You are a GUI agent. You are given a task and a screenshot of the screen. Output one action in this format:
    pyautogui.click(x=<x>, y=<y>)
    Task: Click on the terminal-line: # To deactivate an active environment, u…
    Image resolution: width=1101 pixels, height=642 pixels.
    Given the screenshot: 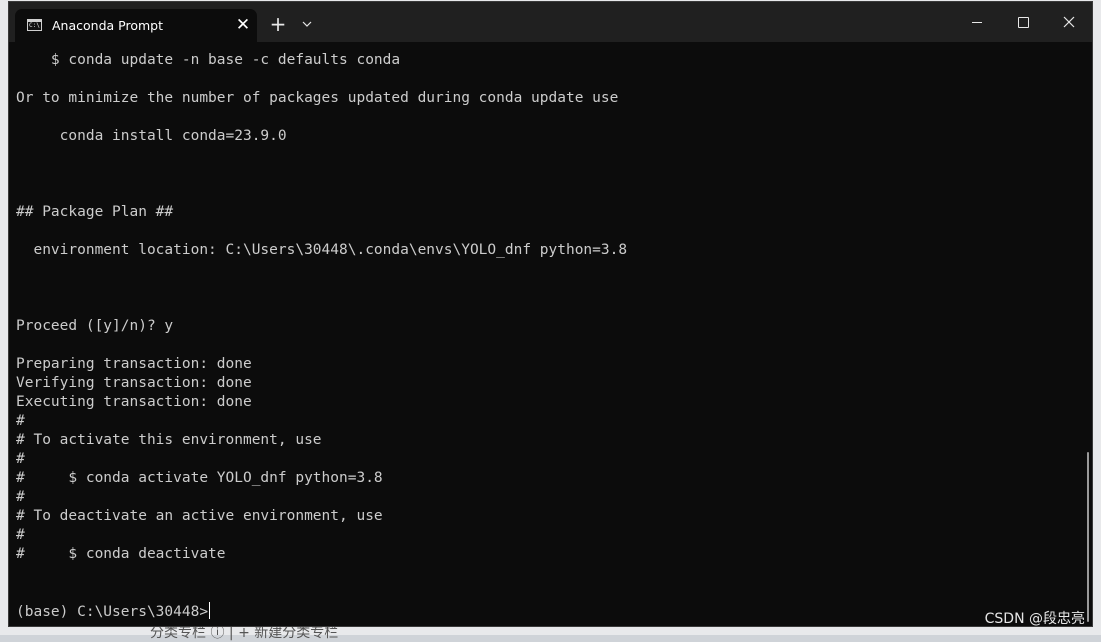 What is the action you would take?
    pyautogui.click(x=199, y=516)
    